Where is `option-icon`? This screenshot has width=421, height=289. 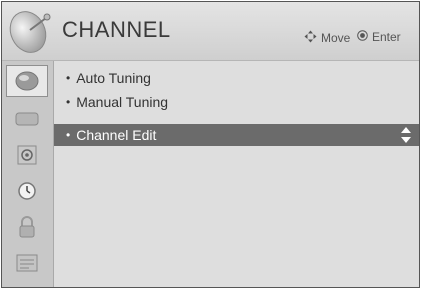
option-icon is located at coordinates (27, 263).